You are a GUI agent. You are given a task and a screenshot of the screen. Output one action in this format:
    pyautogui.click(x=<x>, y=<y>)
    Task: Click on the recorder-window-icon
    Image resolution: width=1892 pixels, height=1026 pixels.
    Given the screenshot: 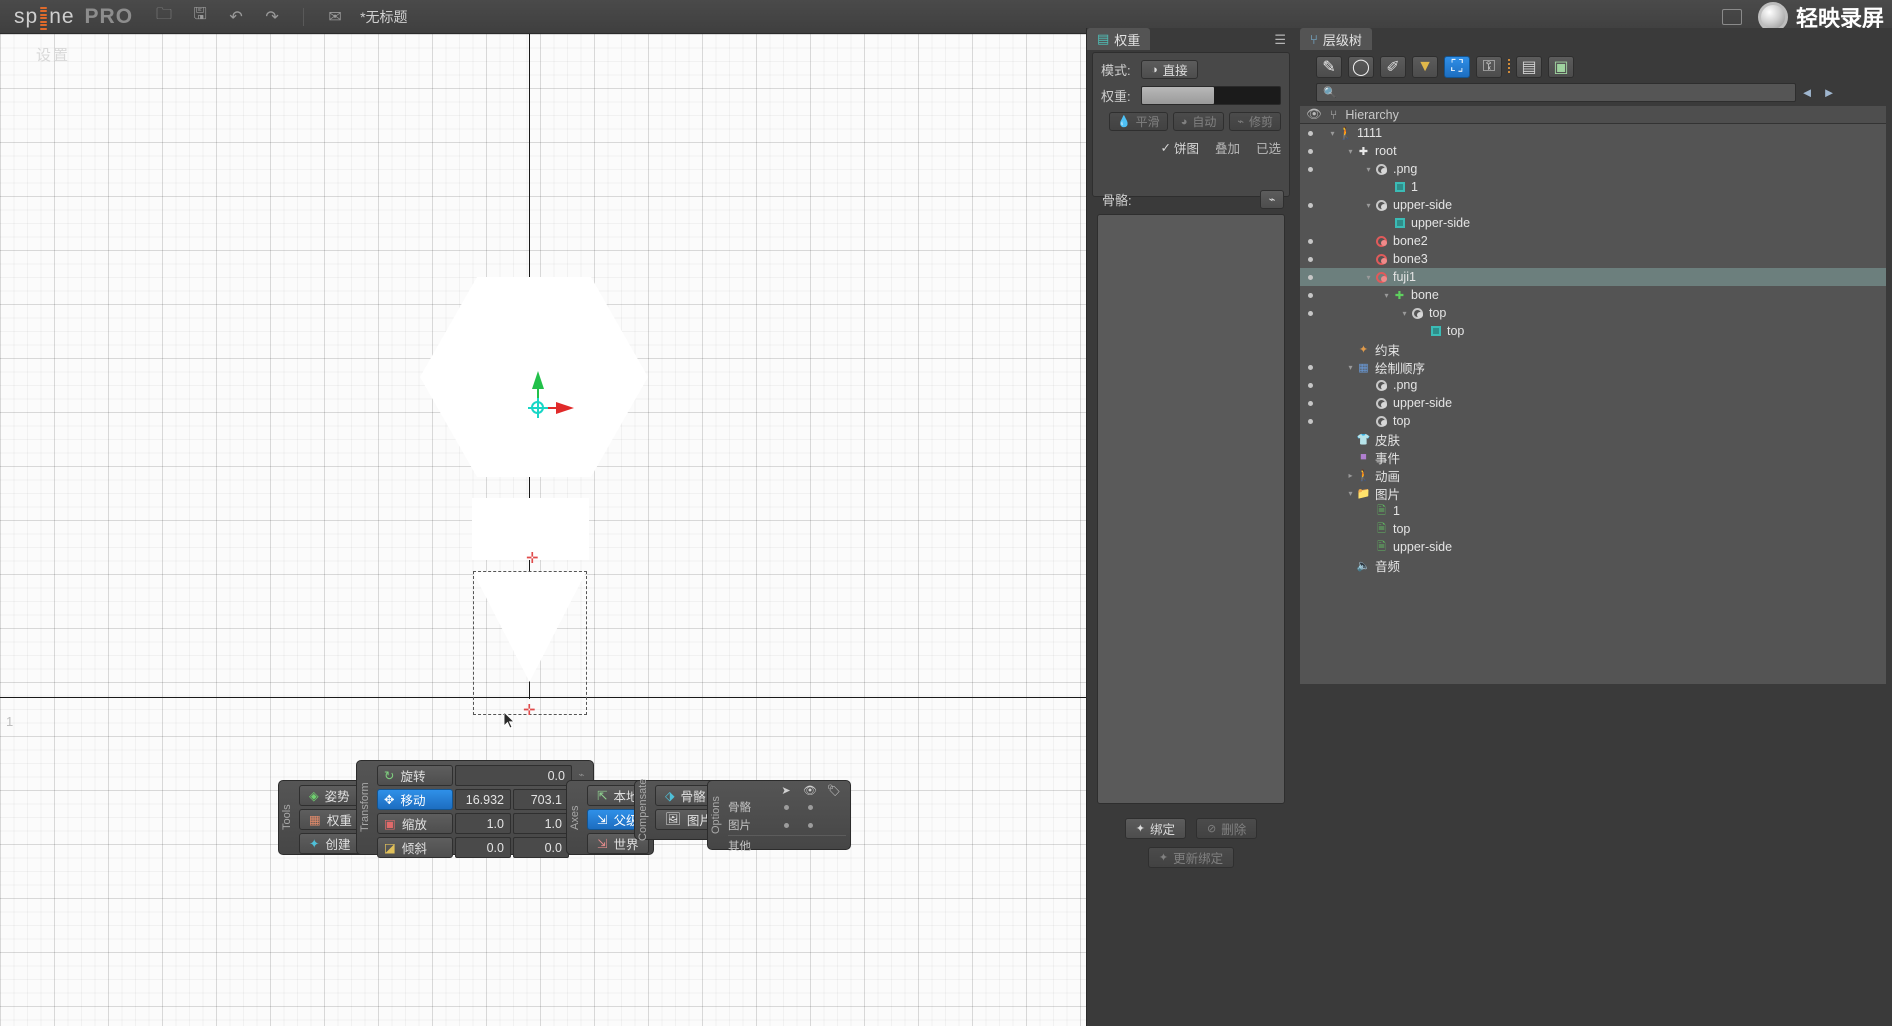 What is the action you would take?
    pyautogui.click(x=1731, y=17)
    